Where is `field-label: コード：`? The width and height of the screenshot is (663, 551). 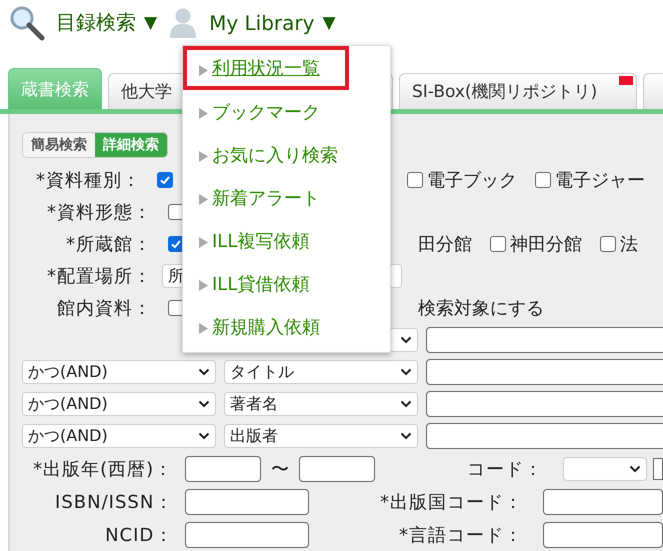
field-label: コード： is located at coordinates (504, 469).